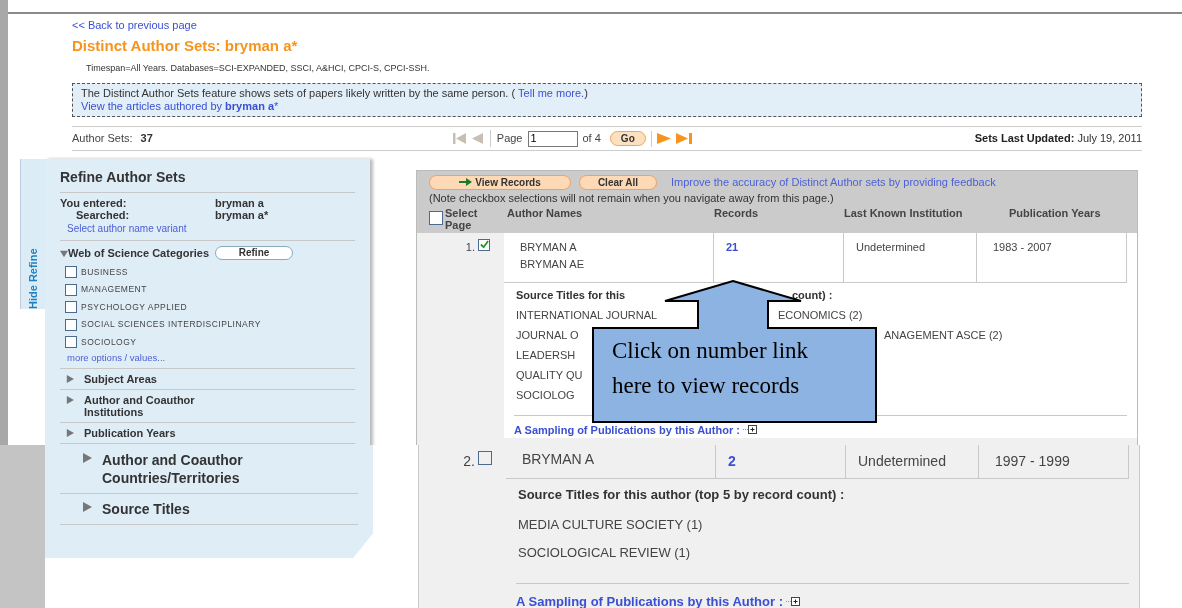  Describe the element at coordinates (1022, 246) in the screenshot. I see `years-cell: 1983 - 2007` at that location.